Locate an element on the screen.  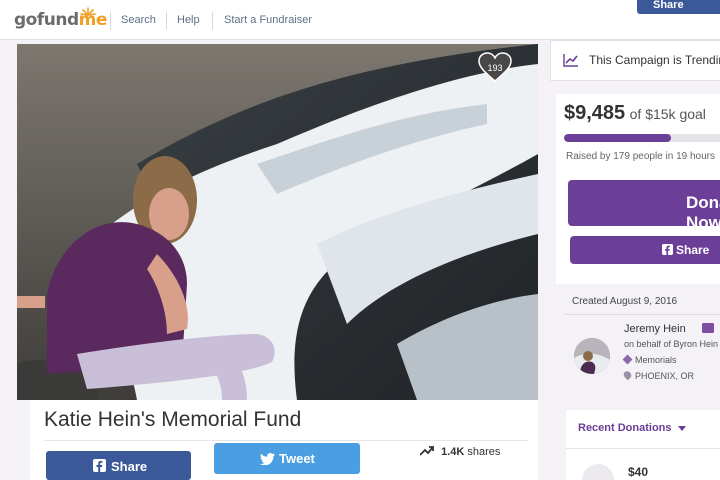
donation-amount: $40 is located at coordinates (638, 472).